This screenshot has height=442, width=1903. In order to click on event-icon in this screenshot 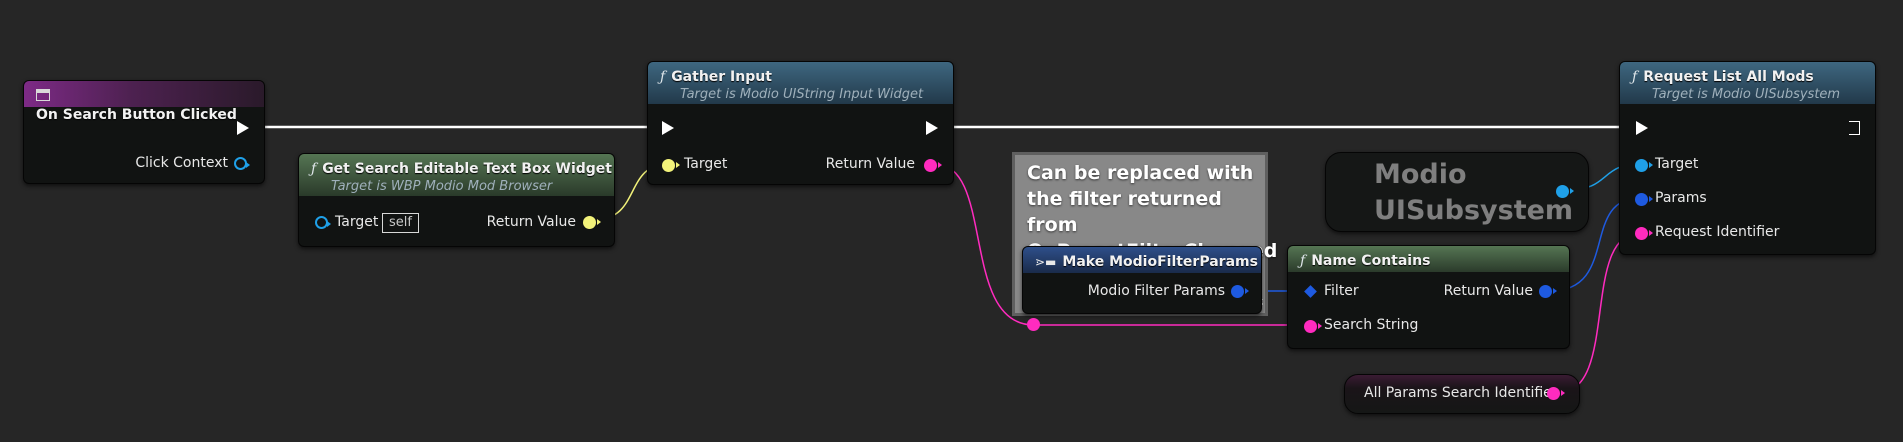, I will do `click(43, 95)`.